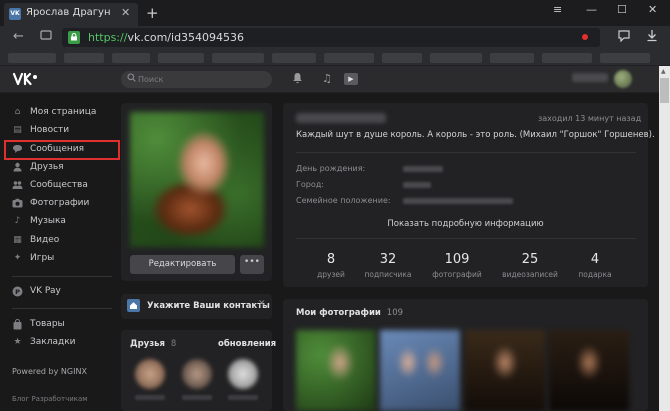 The image size is (670, 411). I want to click on vkpay-icon: P, so click(17, 291).